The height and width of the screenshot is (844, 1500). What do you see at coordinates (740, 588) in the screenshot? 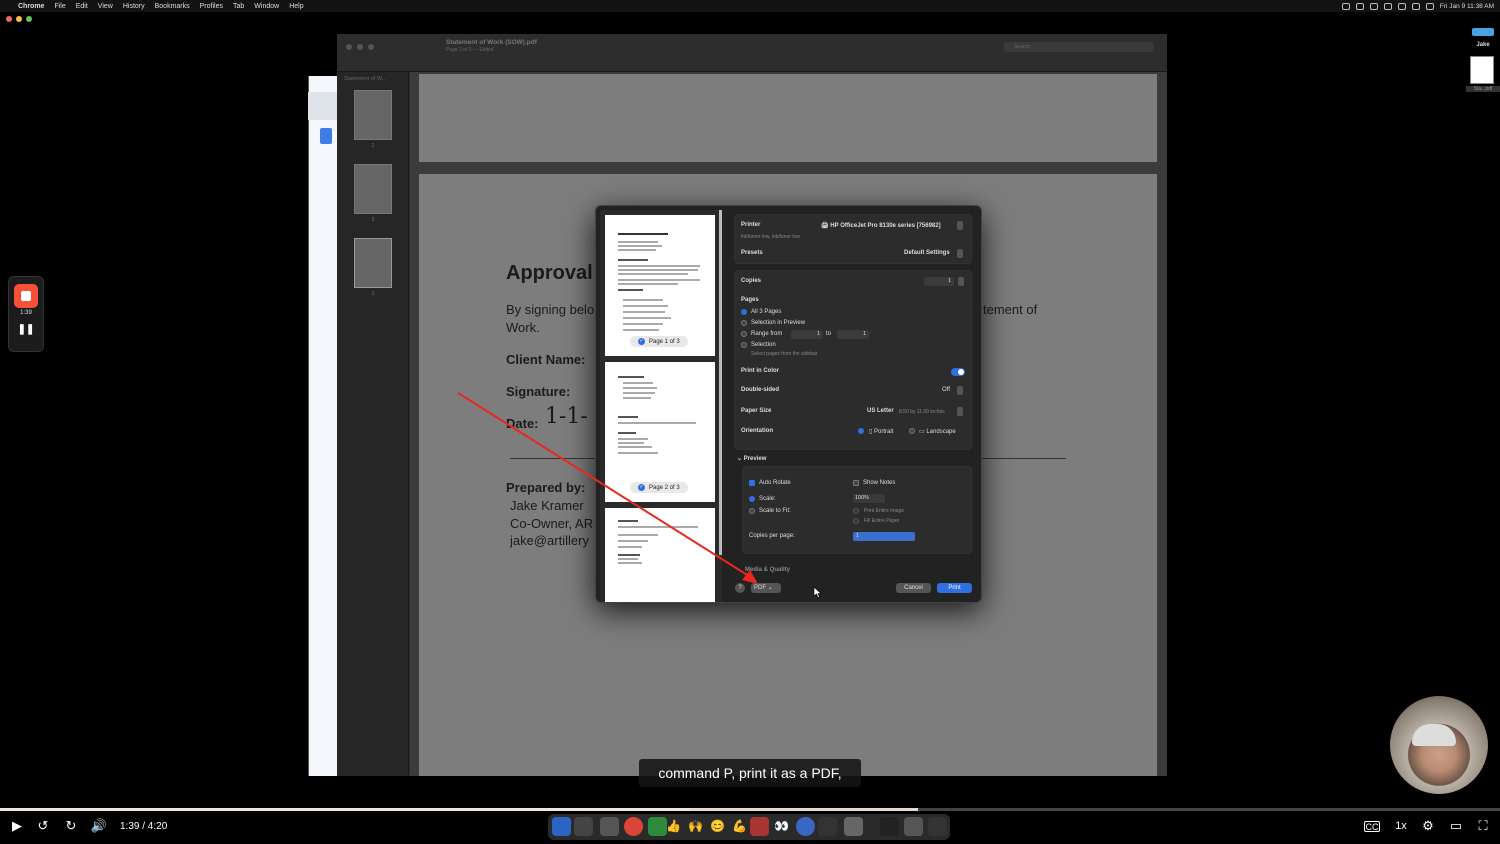
I see `help-button: ?` at bounding box center [740, 588].